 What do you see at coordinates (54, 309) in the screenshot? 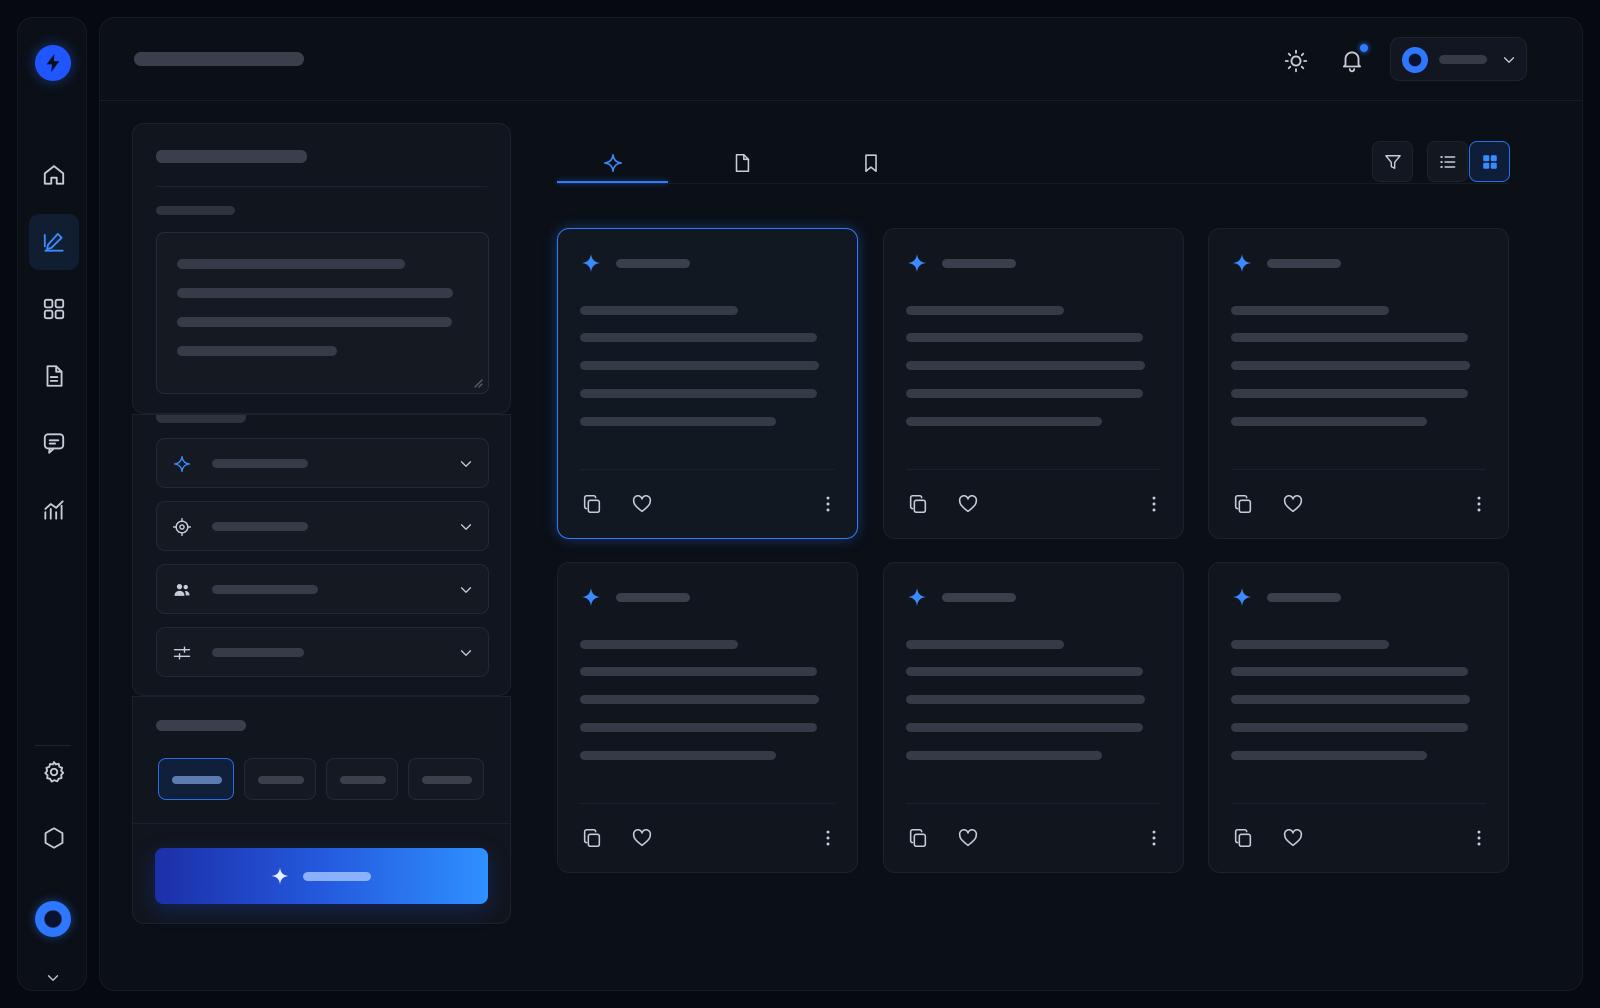
I see `sidebar-item-apps` at bounding box center [54, 309].